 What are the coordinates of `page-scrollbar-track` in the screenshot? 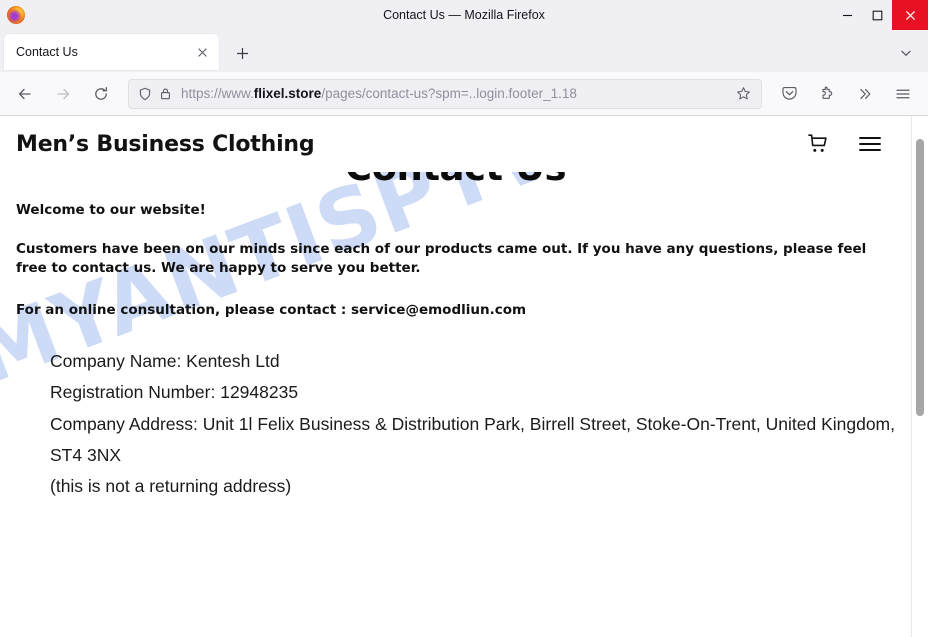 It's located at (919, 376).